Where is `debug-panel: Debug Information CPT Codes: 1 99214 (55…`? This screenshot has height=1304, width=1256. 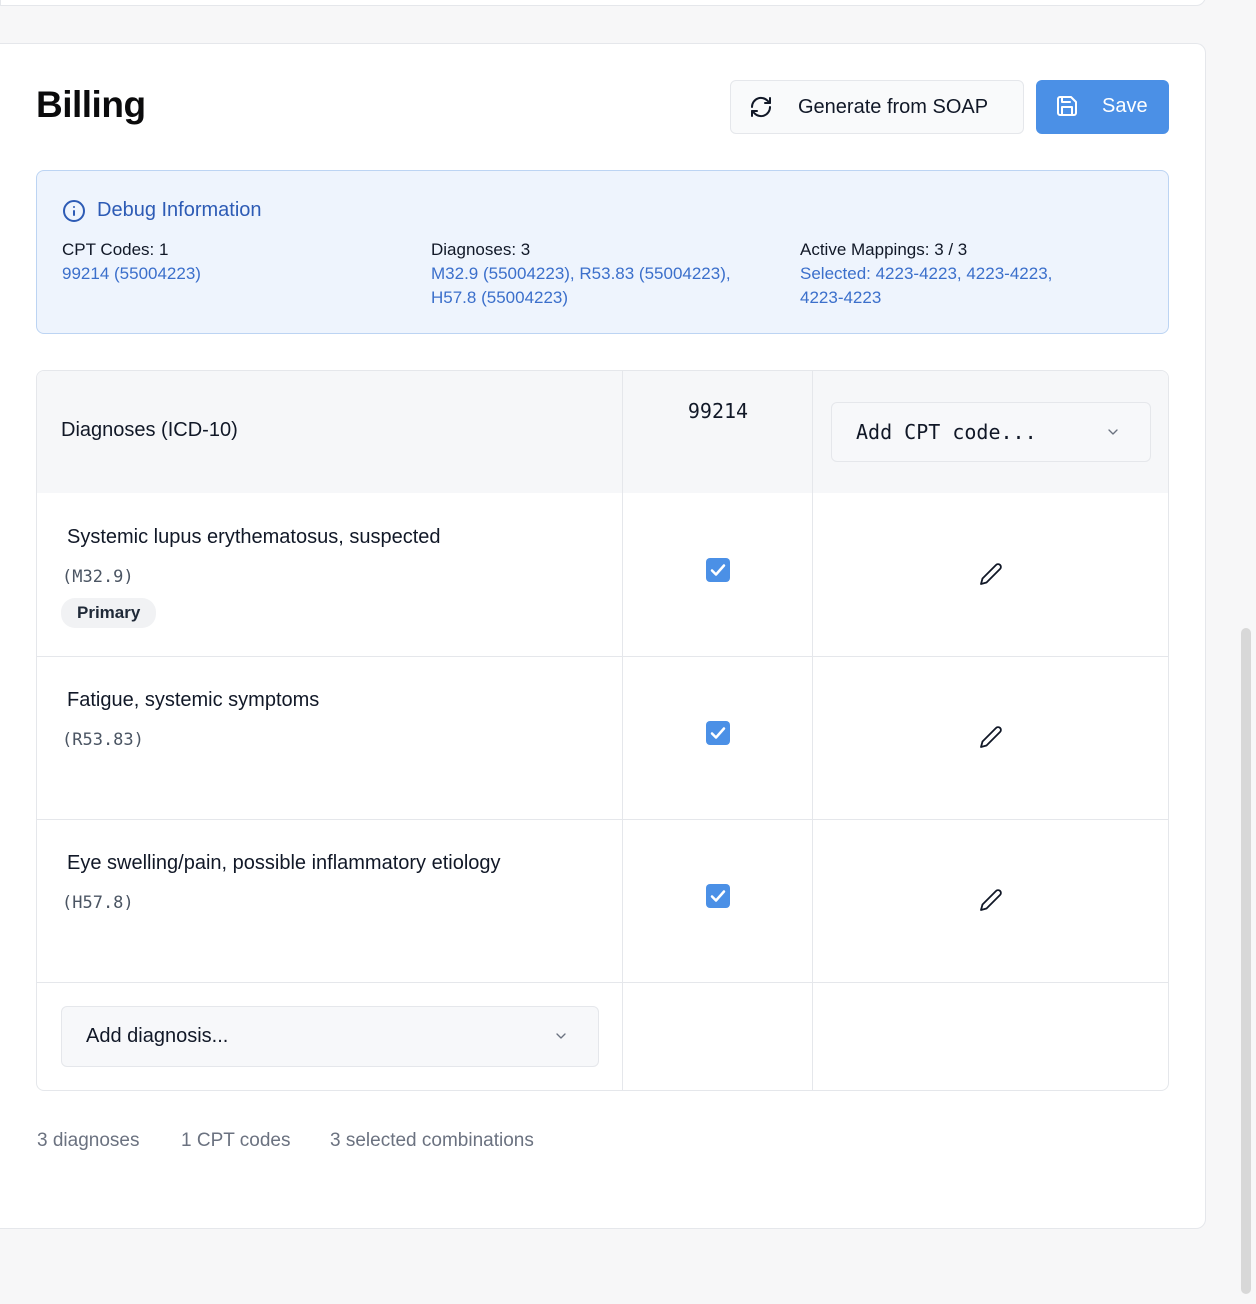 debug-panel: Debug Information CPT Codes: 1 99214 (55… is located at coordinates (602, 252).